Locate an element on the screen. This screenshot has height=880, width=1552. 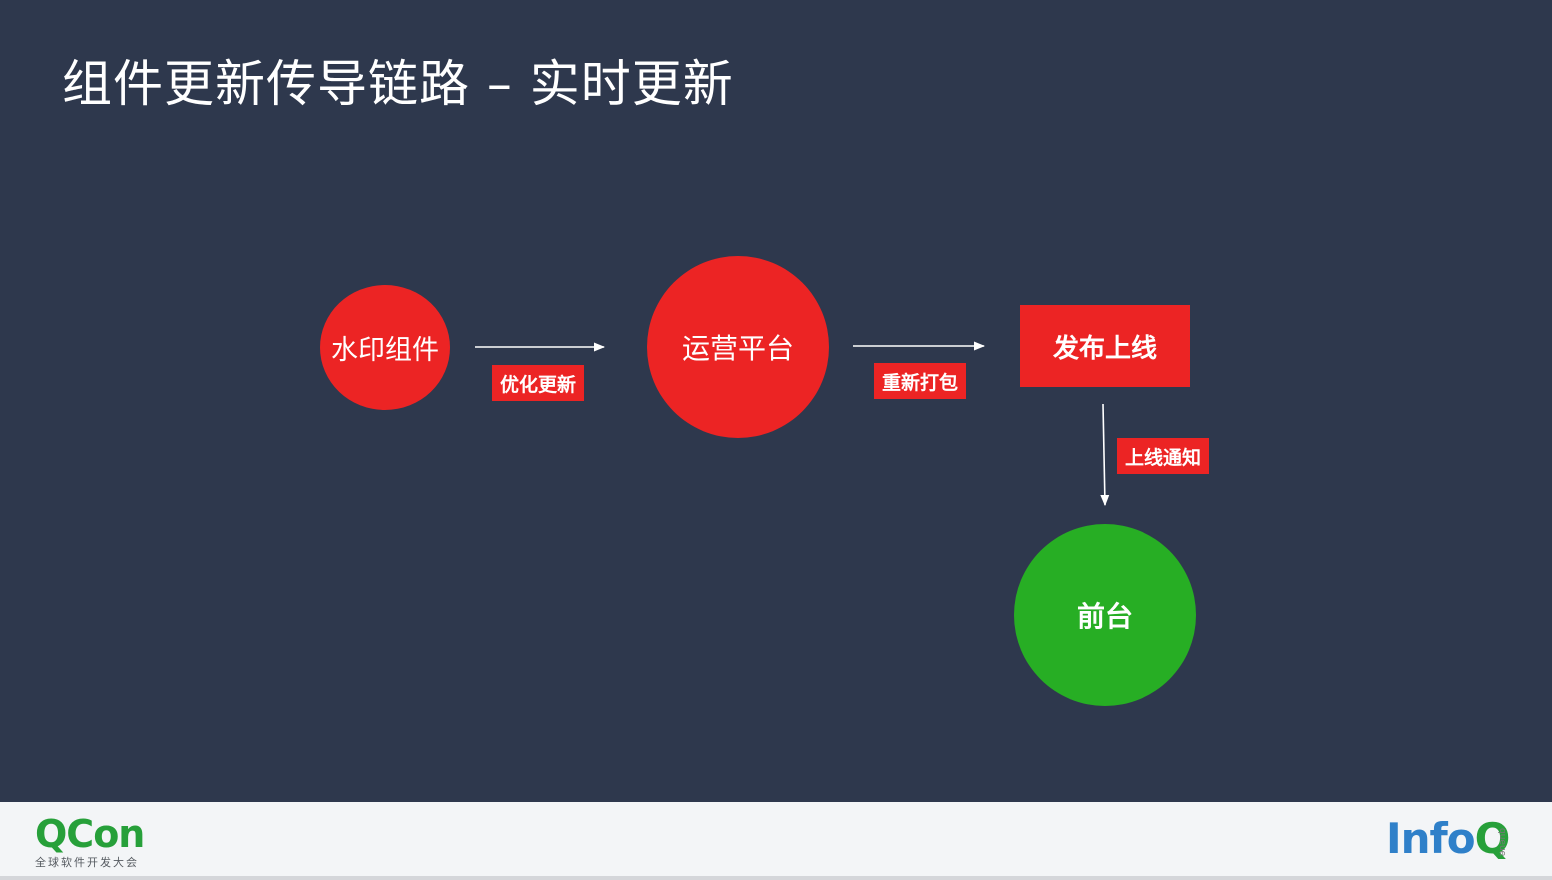
node-publish-online: 发布上线 is located at coordinates (1105, 346).